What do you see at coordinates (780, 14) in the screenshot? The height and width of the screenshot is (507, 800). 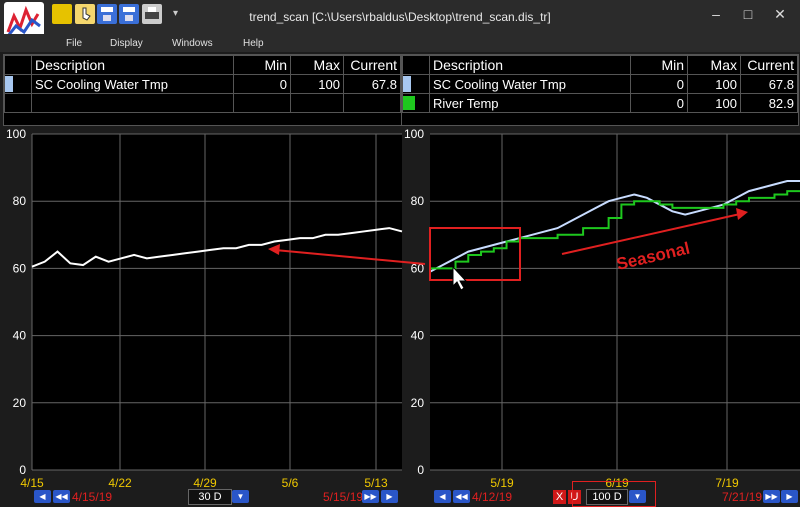 I see `close-icon: ✕` at bounding box center [780, 14].